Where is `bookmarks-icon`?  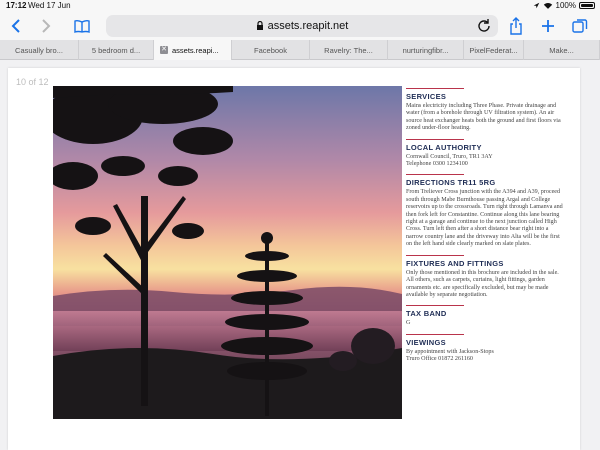
bookmarks-icon is located at coordinates (82, 26).